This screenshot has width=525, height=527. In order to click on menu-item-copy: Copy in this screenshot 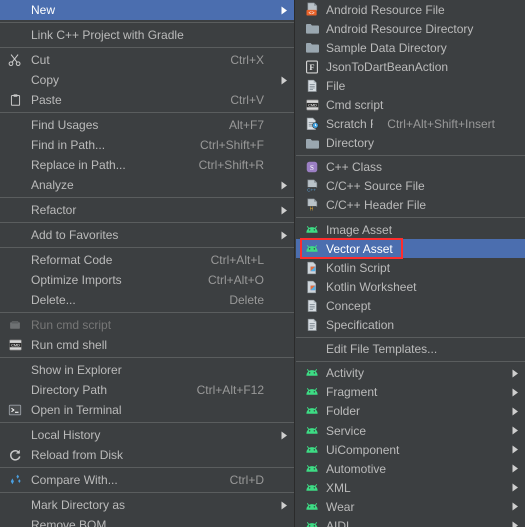, I will do `click(147, 80)`.